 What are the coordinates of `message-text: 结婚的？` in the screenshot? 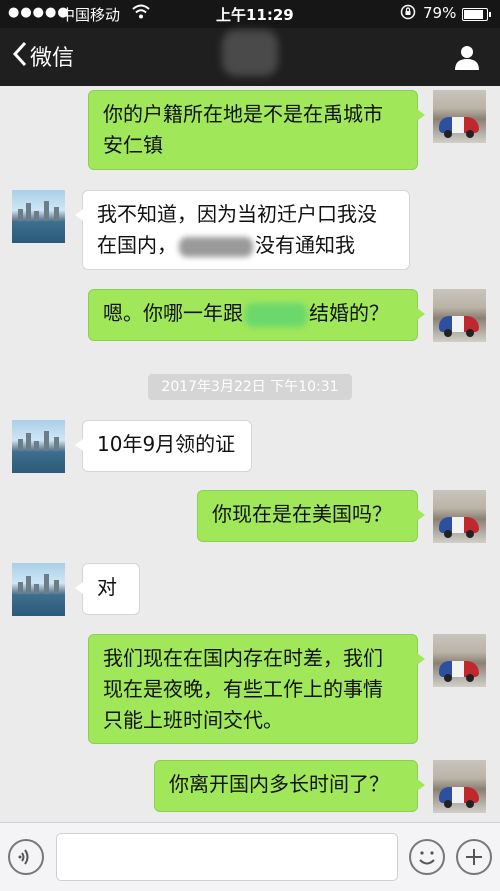 It's located at (349, 313).